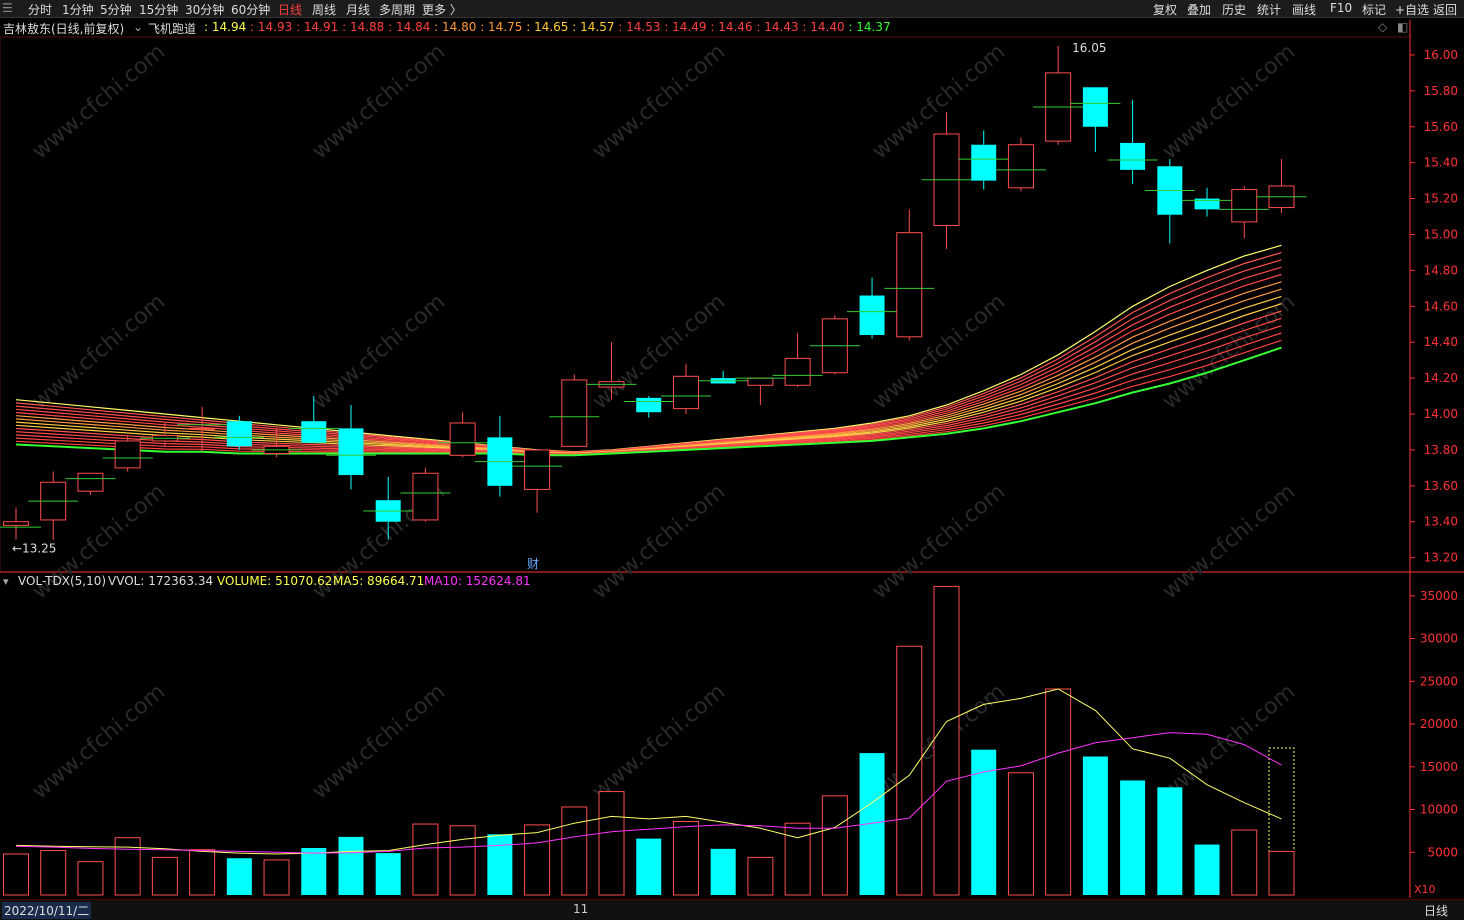  Describe the element at coordinates (1441, 450) in the screenshot. I see `price-tick-label: 13.80` at that location.